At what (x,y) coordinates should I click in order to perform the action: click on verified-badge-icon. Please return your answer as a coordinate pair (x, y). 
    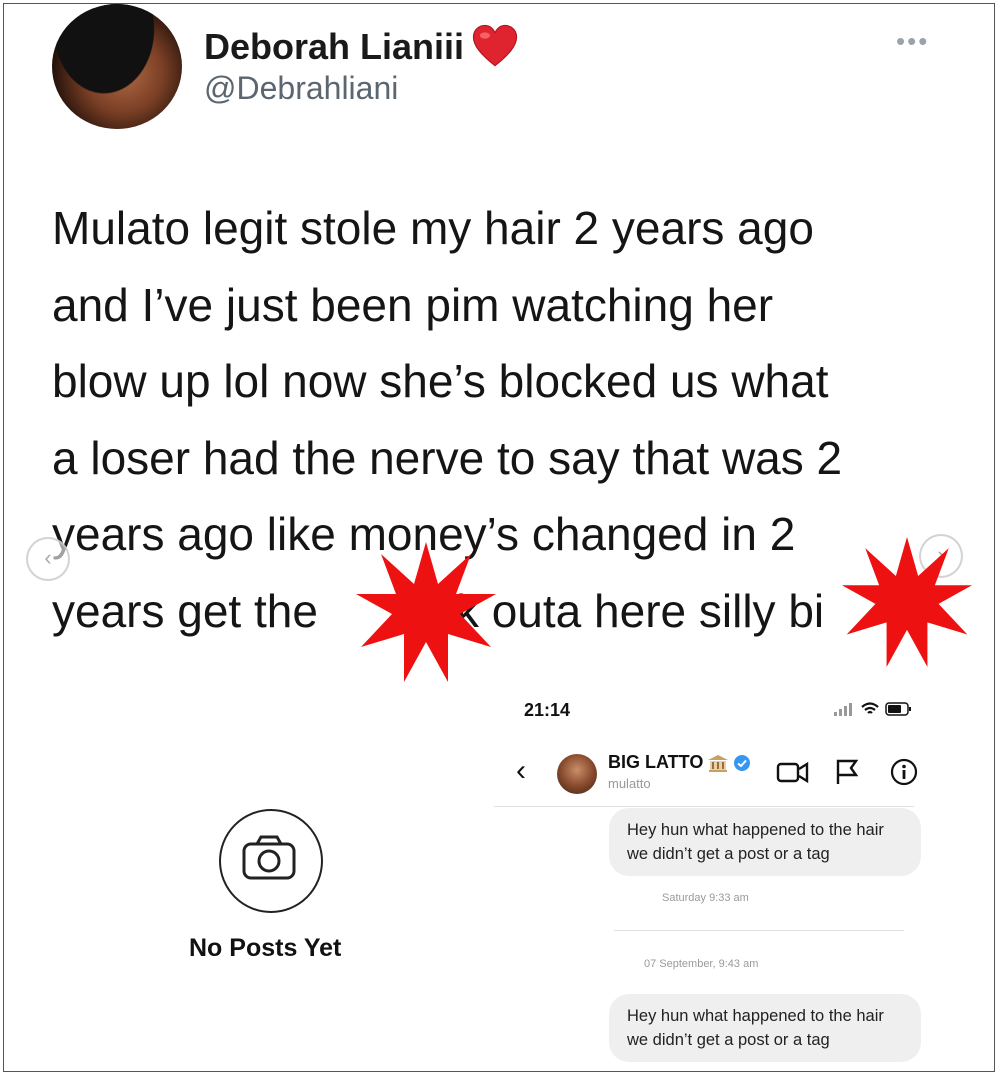
    Looking at the image, I should click on (742, 762).